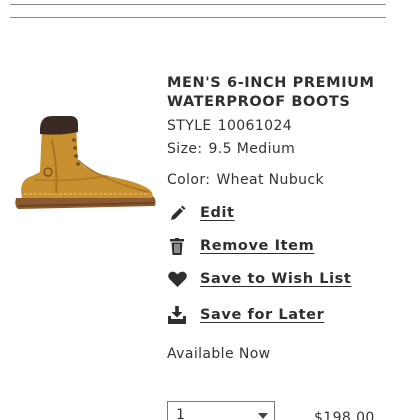  What do you see at coordinates (257, 246) in the screenshot?
I see `remove-item-label: Remove Item` at bounding box center [257, 246].